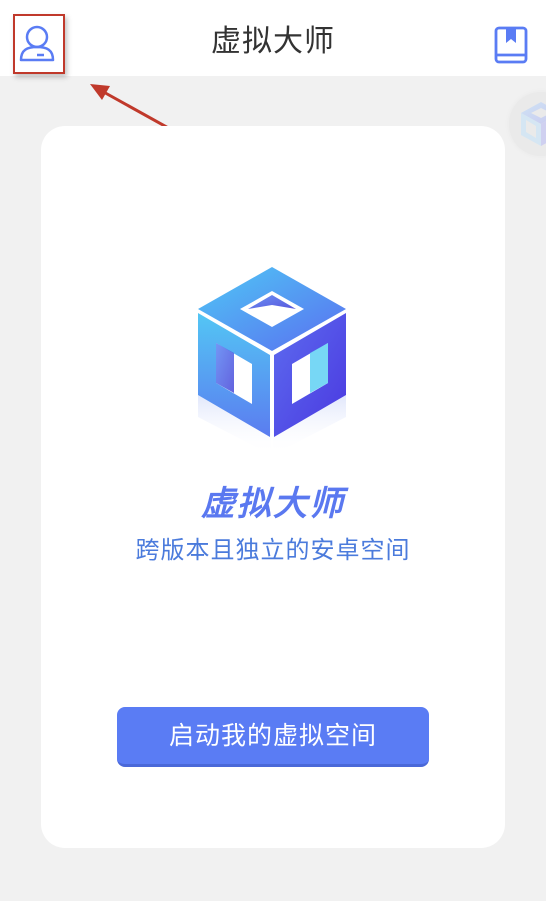 The width and height of the screenshot is (546, 901). I want to click on user-icon, so click(37, 43).